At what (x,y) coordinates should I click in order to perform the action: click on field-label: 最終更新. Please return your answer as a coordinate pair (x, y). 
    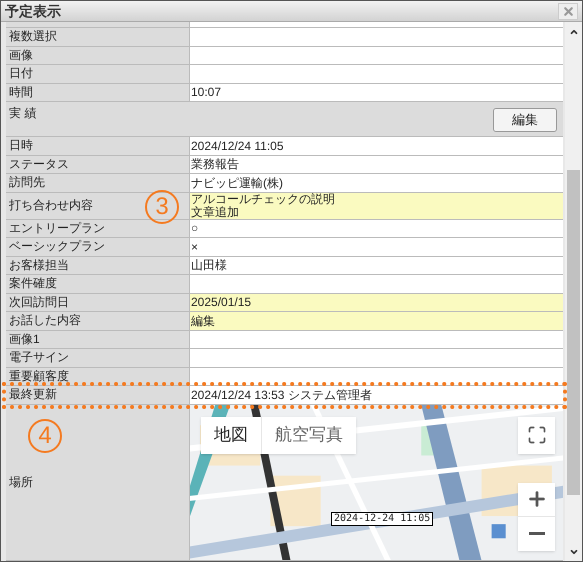
    Looking at the image, I should click on (33, 395).